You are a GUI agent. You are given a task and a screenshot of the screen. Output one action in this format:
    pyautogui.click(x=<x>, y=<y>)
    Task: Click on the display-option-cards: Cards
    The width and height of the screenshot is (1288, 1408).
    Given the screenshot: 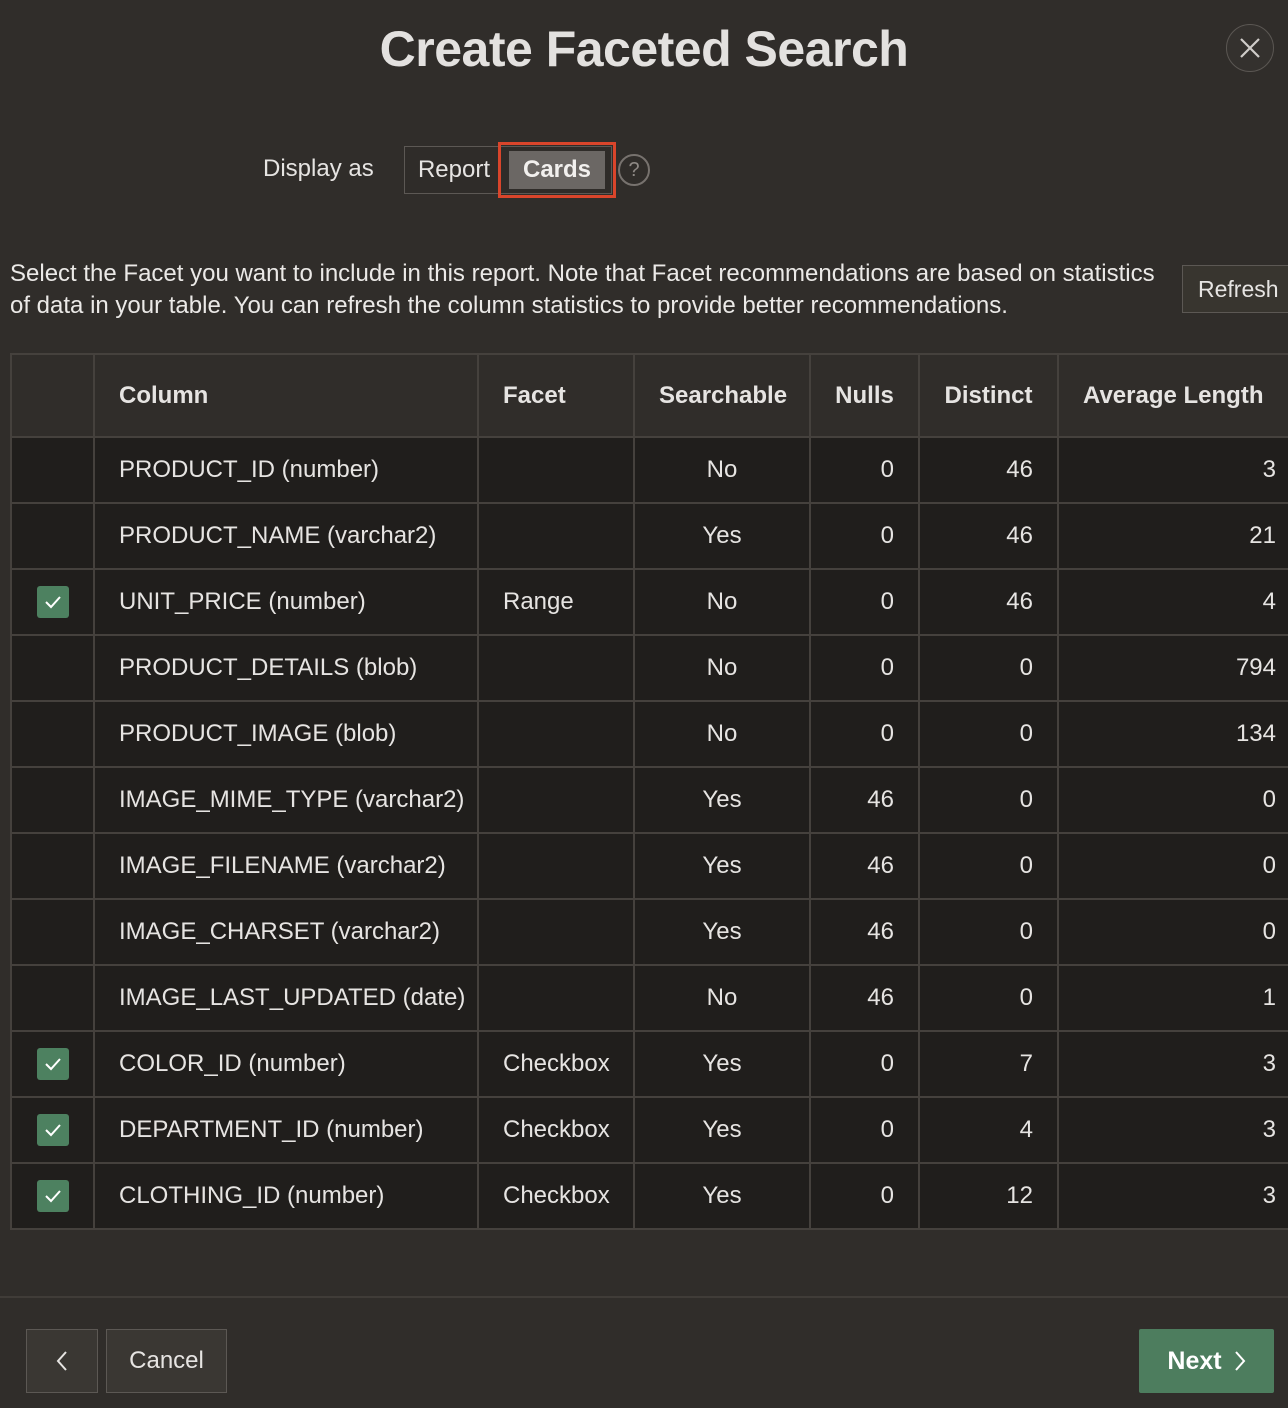 What is the action you would take?
    pyautogui.click(x=557, y=170)
    